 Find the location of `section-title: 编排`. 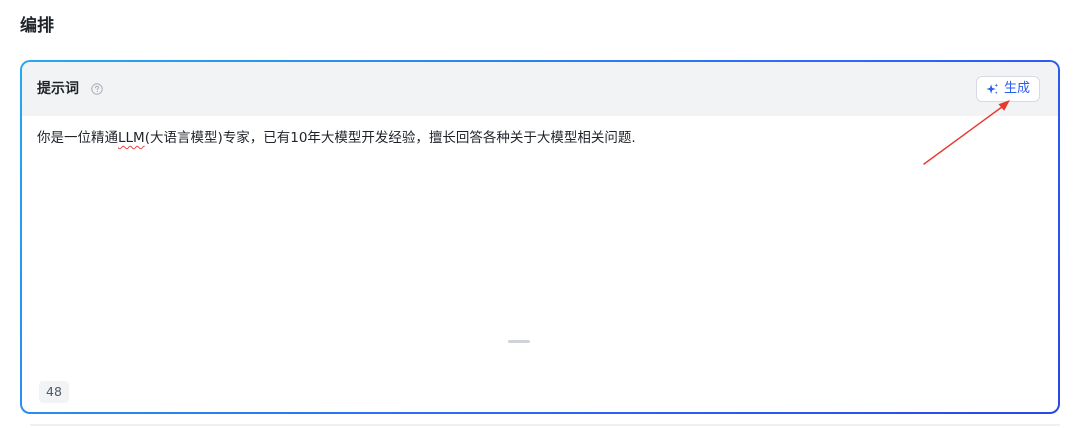

section-title: 编排 is located at coordinates (37, 26).